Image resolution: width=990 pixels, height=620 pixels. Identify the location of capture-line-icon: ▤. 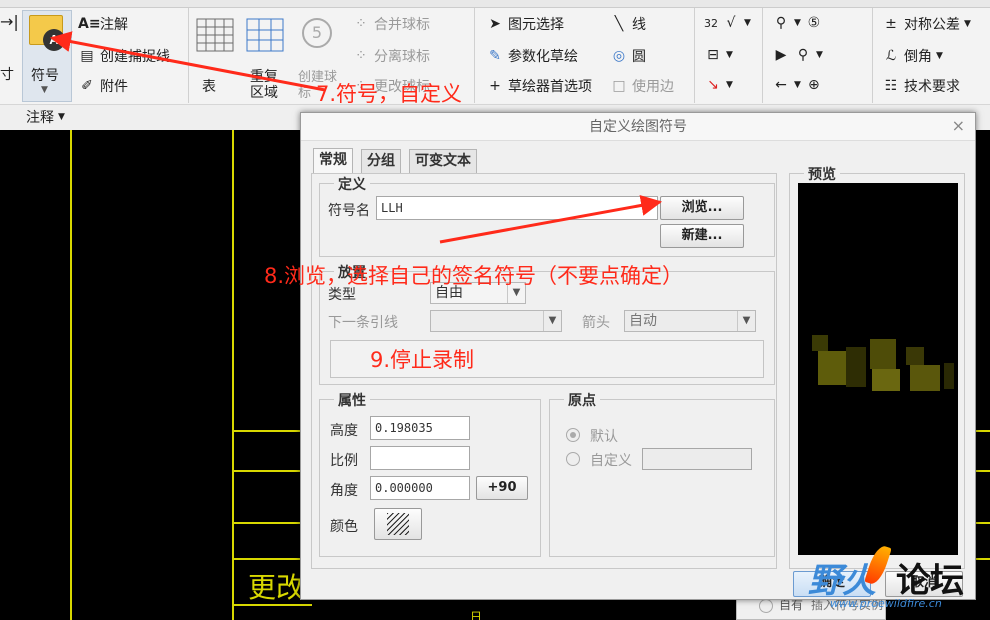
(87, 56).